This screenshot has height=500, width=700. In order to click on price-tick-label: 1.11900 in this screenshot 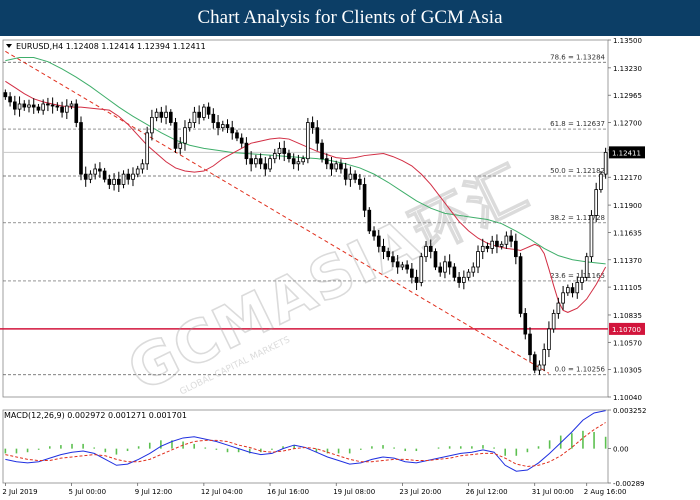, I will do `click(627, 206)`.